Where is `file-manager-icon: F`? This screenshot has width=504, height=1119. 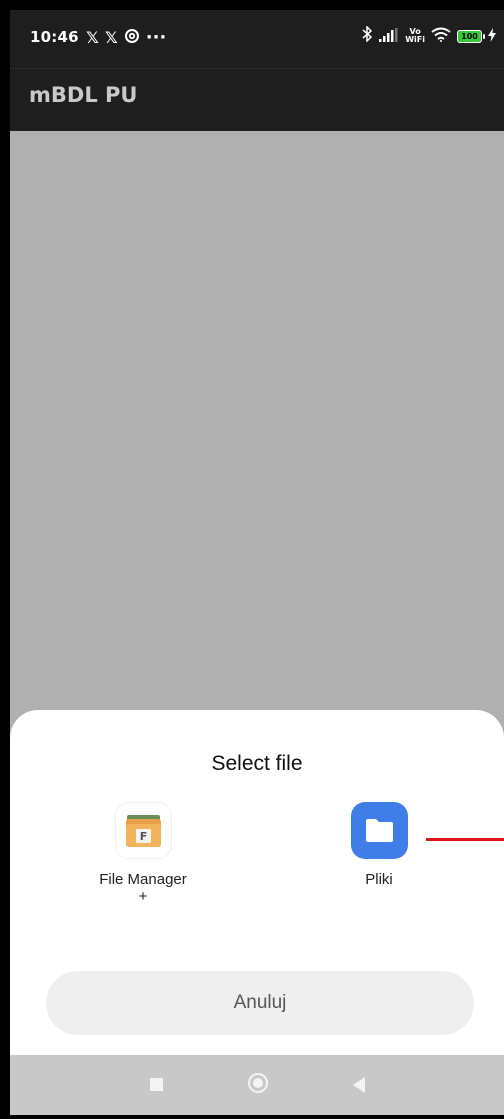
file-manager-icon: F is located at coordinates (143, 830).